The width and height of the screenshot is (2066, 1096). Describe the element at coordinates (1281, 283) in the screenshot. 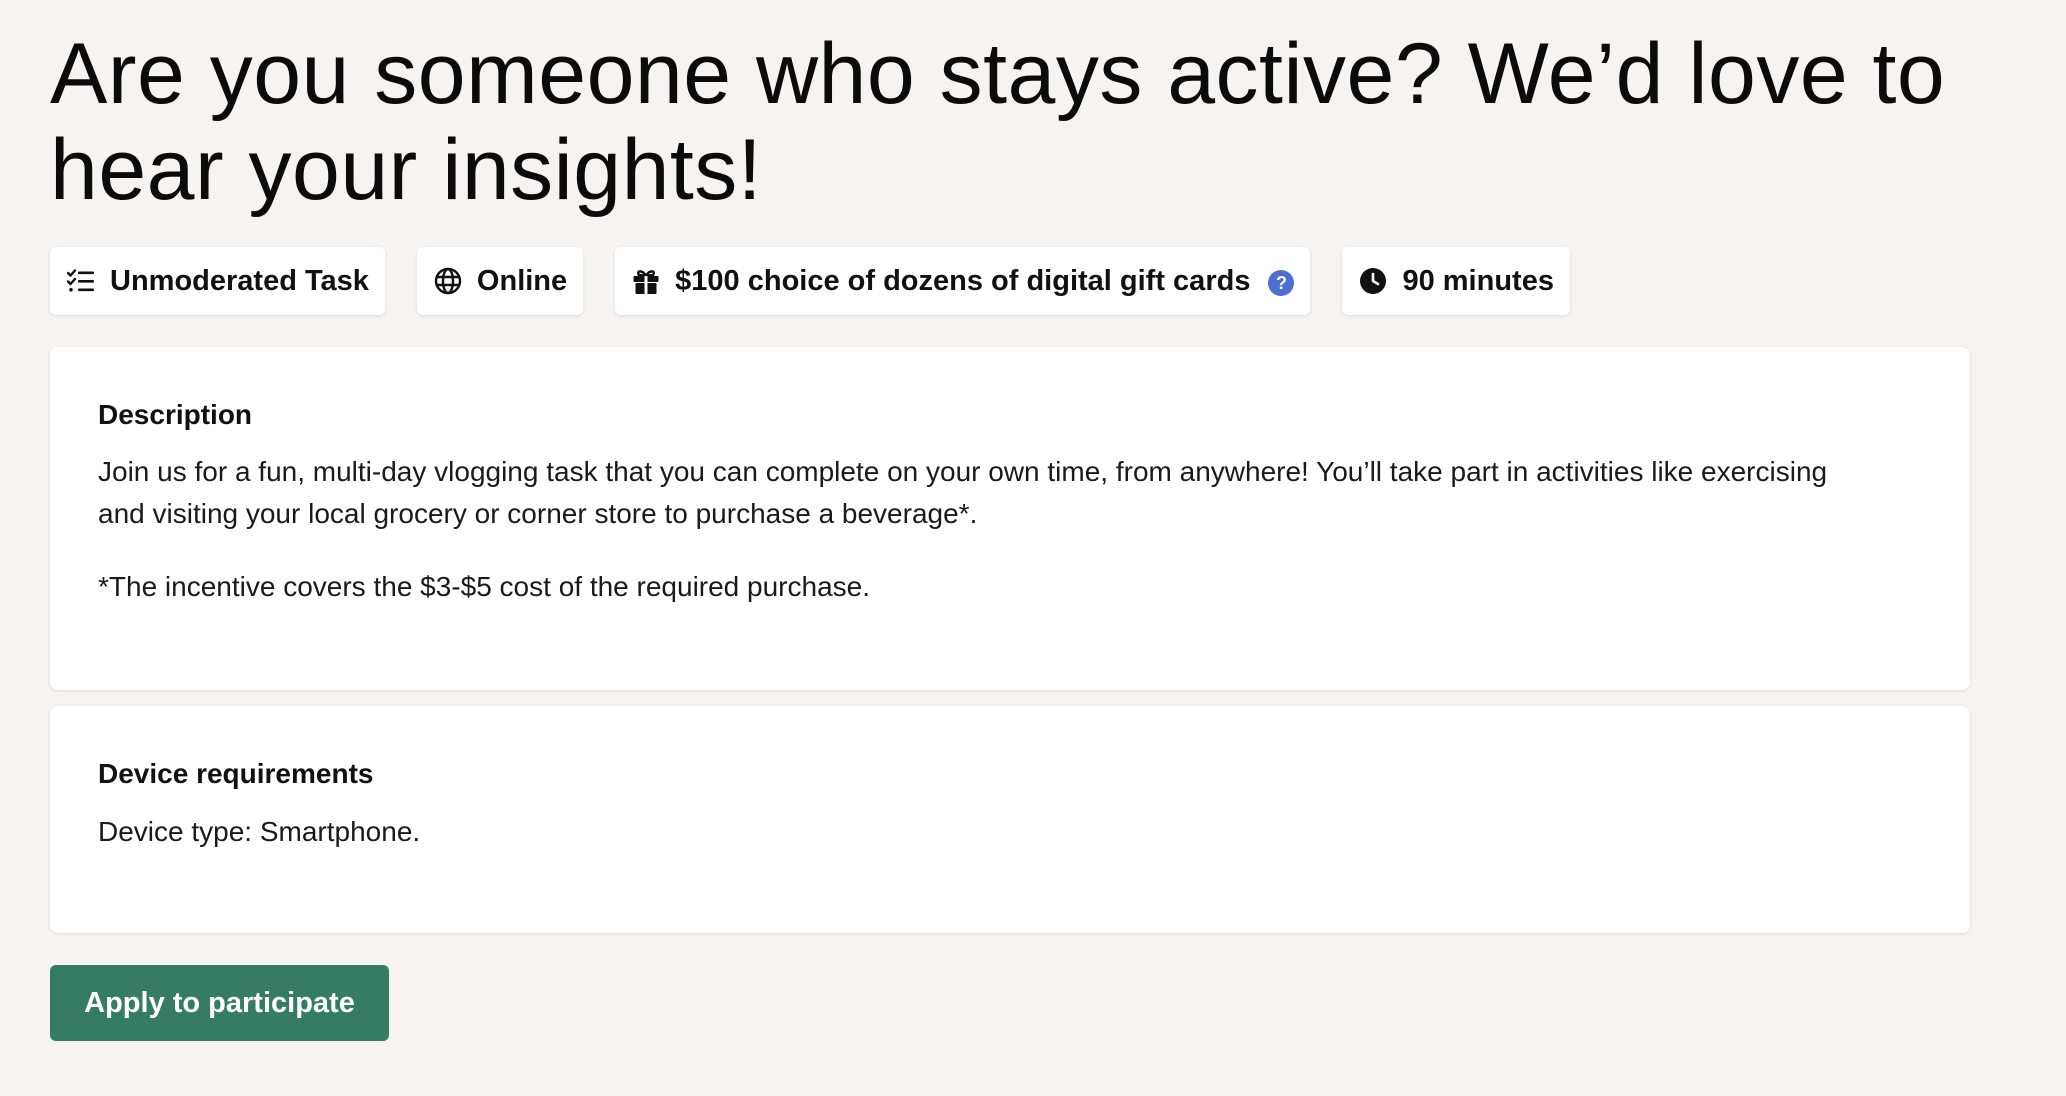

I see `help-icon: ?` at that location.